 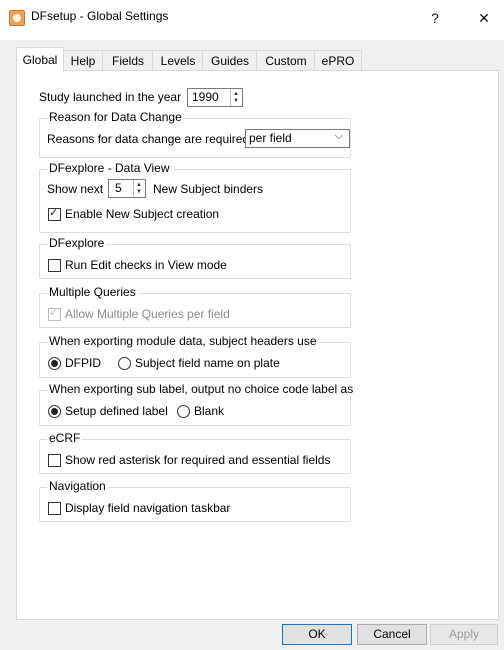 I want to click on show-next-label: Show next, so click(x=75, y=189).